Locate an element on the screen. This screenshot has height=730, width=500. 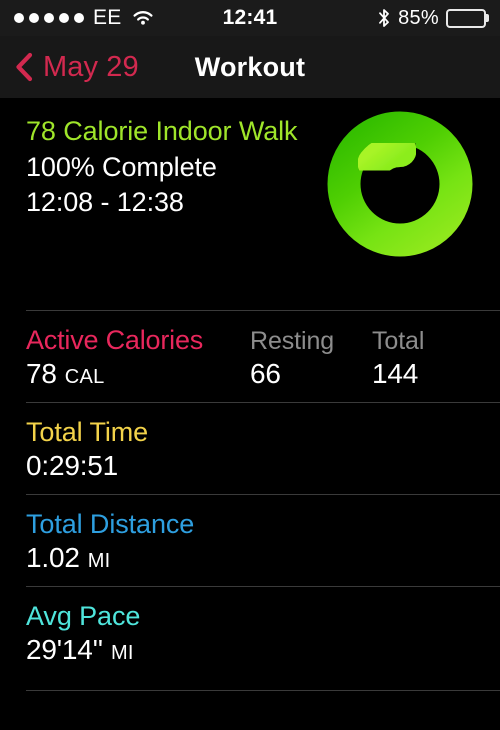
back-button: May 29 is located at coordinates (76, 67).